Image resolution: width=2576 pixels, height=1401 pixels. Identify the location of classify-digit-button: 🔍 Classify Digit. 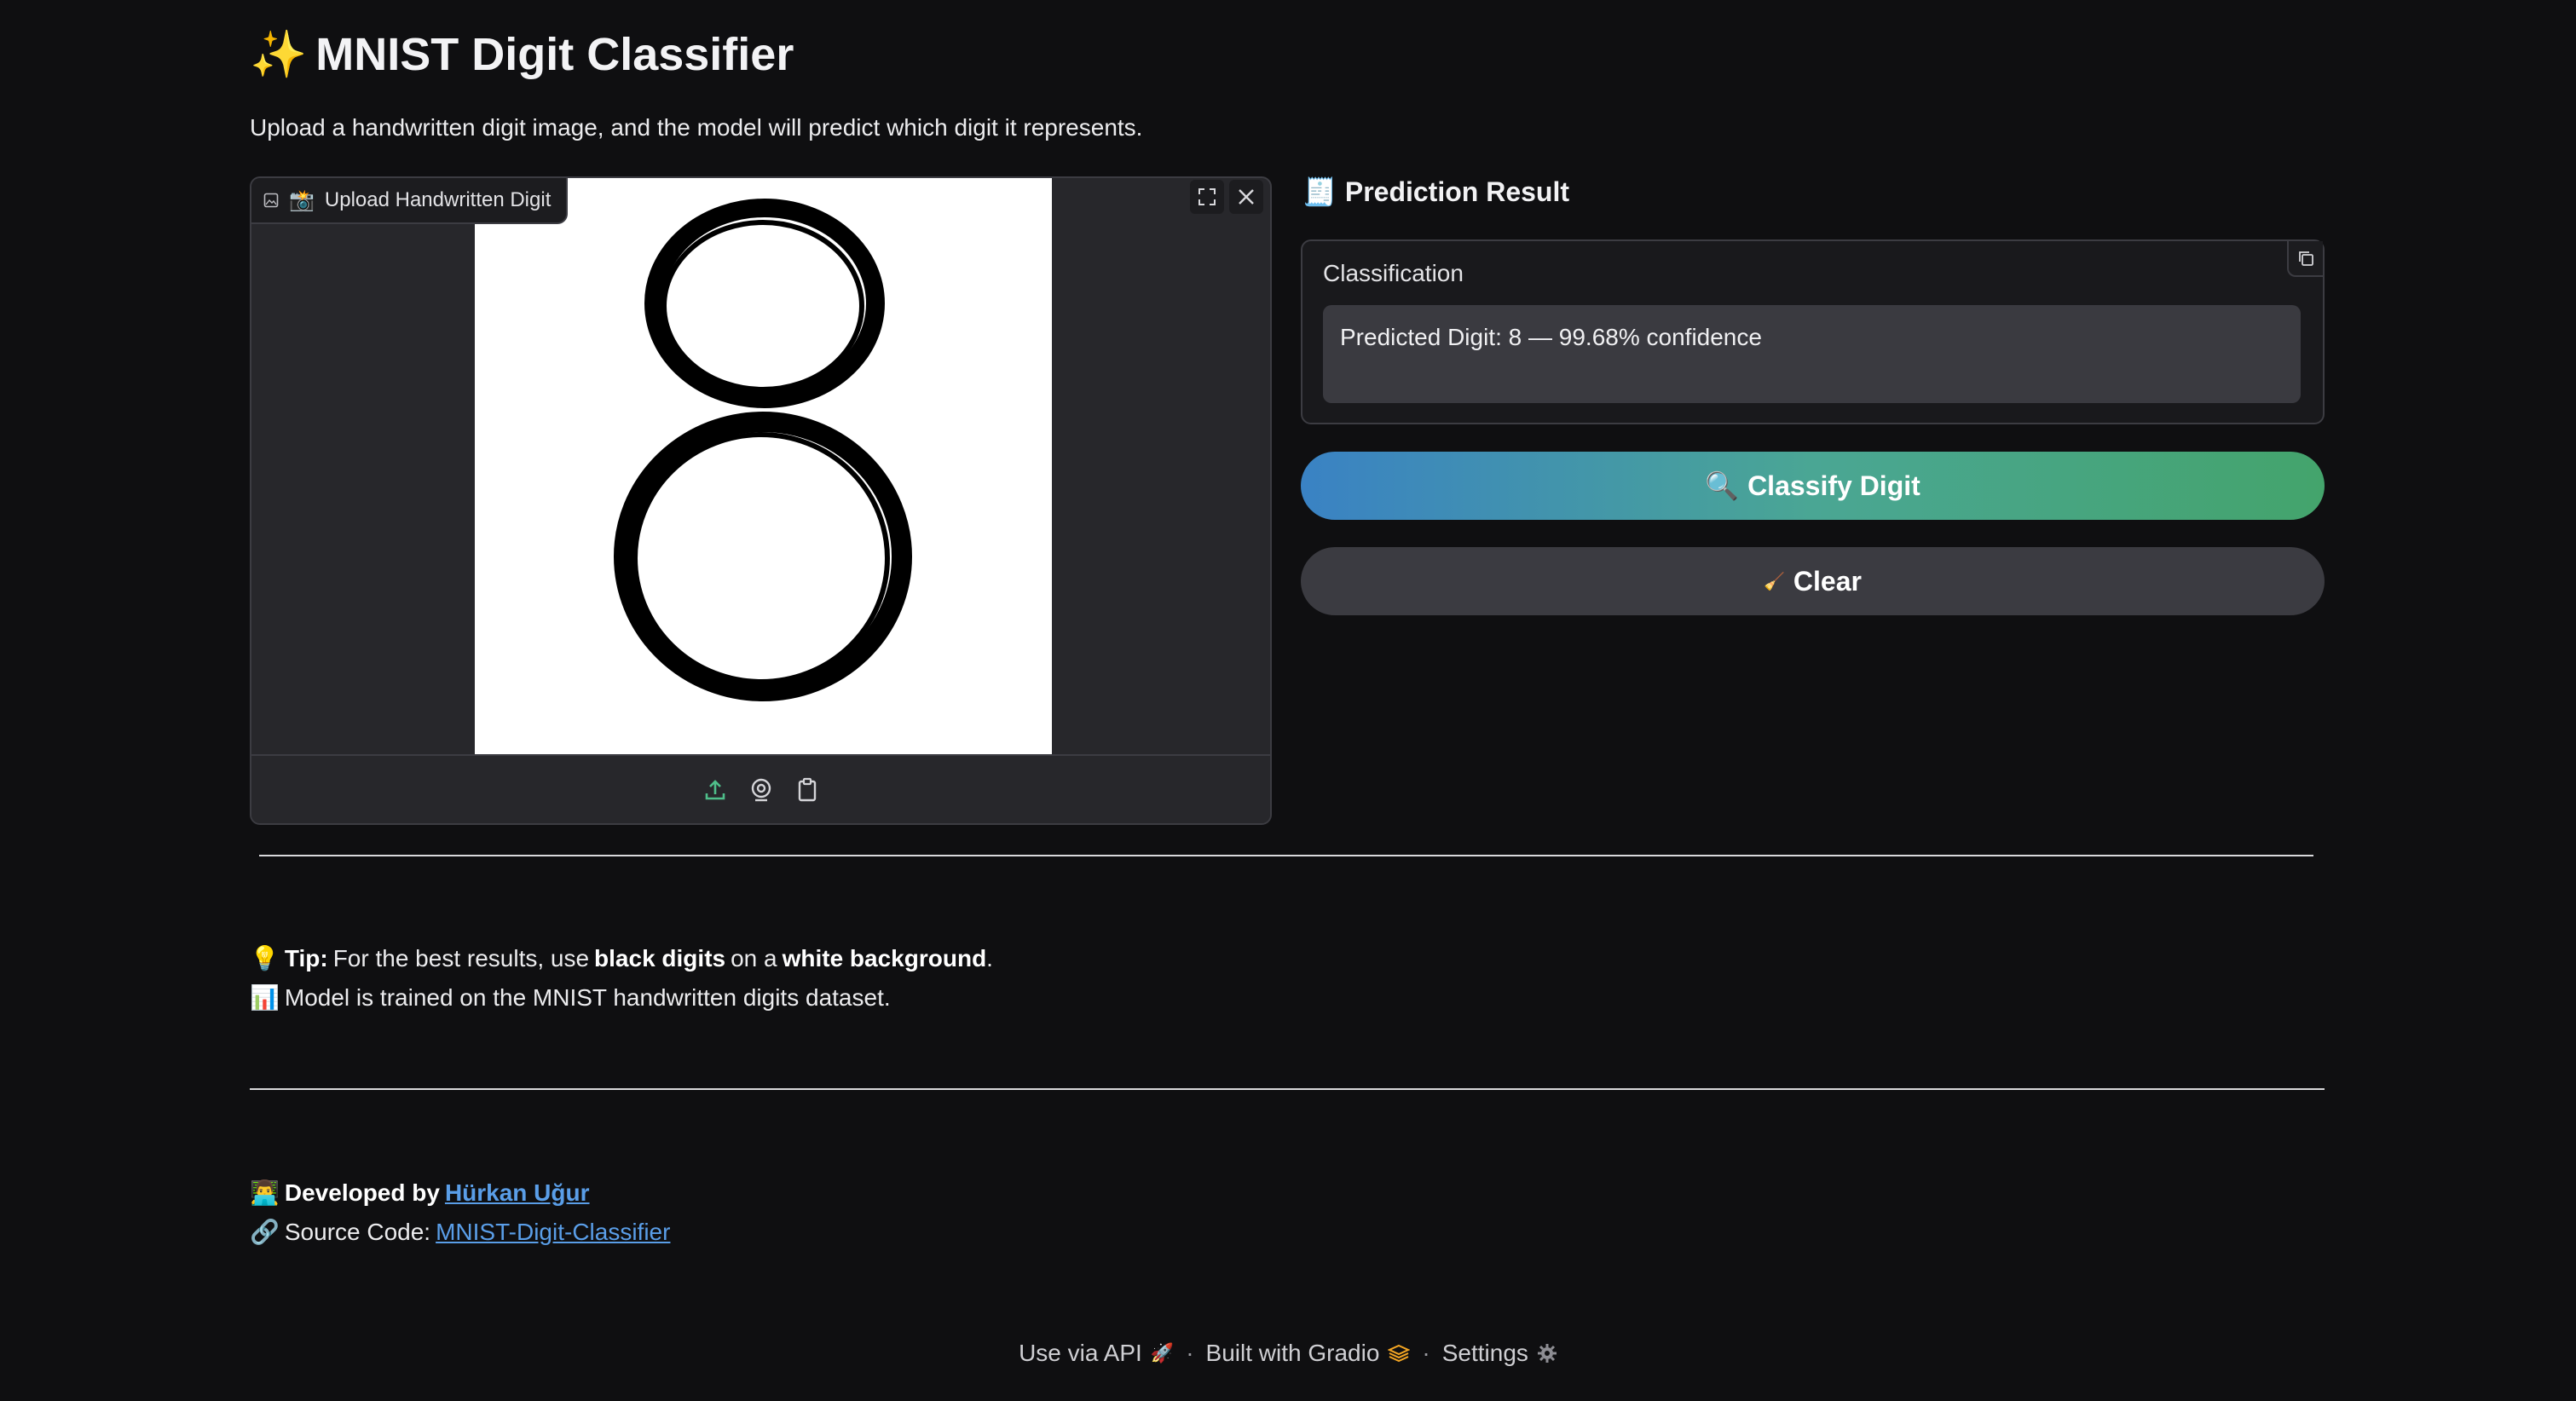
(1813, 486).